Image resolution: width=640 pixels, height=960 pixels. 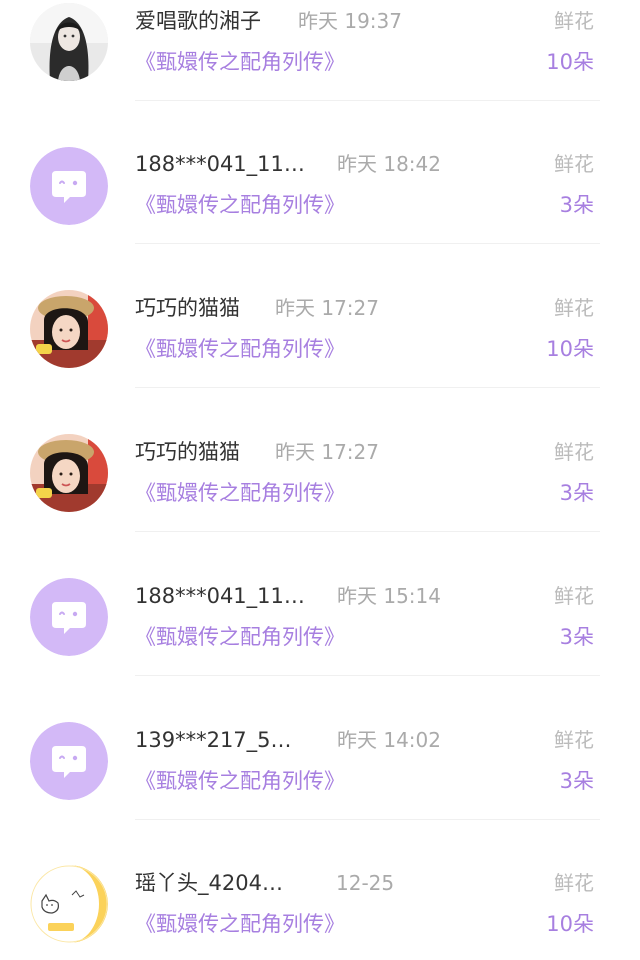 What do you see at coordinates (350, 21) in the screenshot?
I see `gift-time: 昨天 19:37` at bounding box center [350, 21].